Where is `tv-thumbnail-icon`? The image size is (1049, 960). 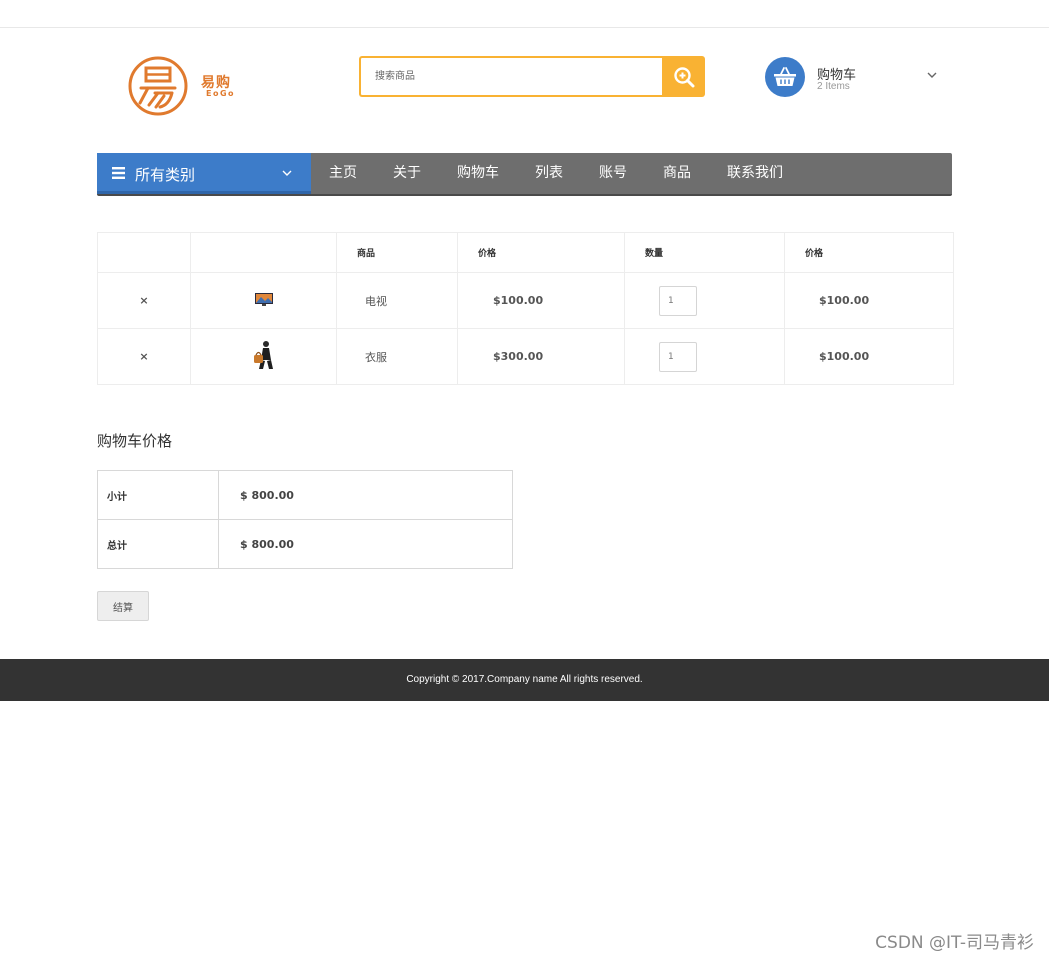 tv-thumbnail-icon is located at coordinates (263, 299).